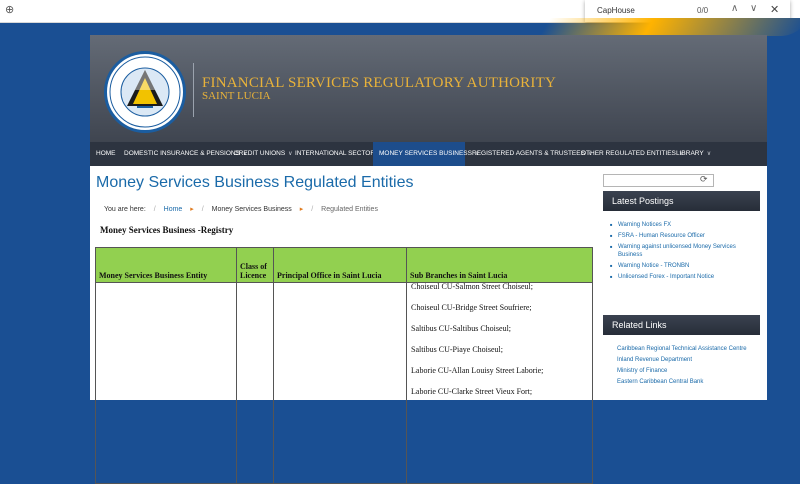 The height and width of the screenshot is (484, 800). Describe the element at coordinates (335, 154) in the screenshot. I see `nav-international-sector: INTERNATIONAL SECTOR∨` at that location.